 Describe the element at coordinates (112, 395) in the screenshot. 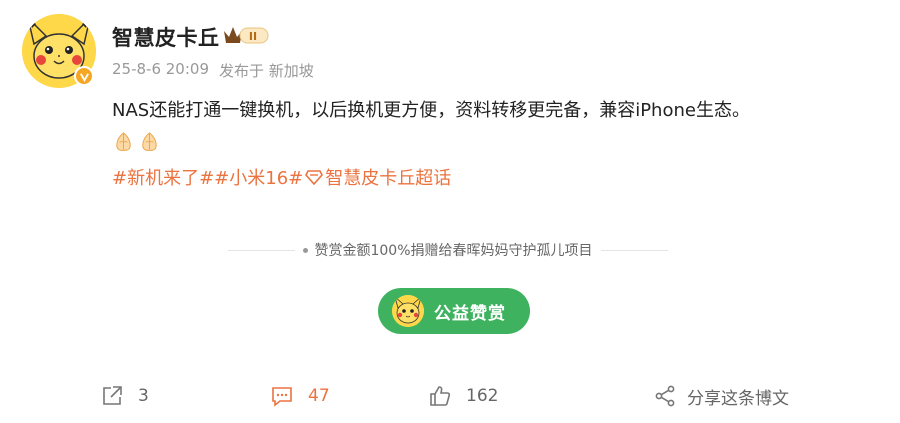

I see `repost-icon` at that location.